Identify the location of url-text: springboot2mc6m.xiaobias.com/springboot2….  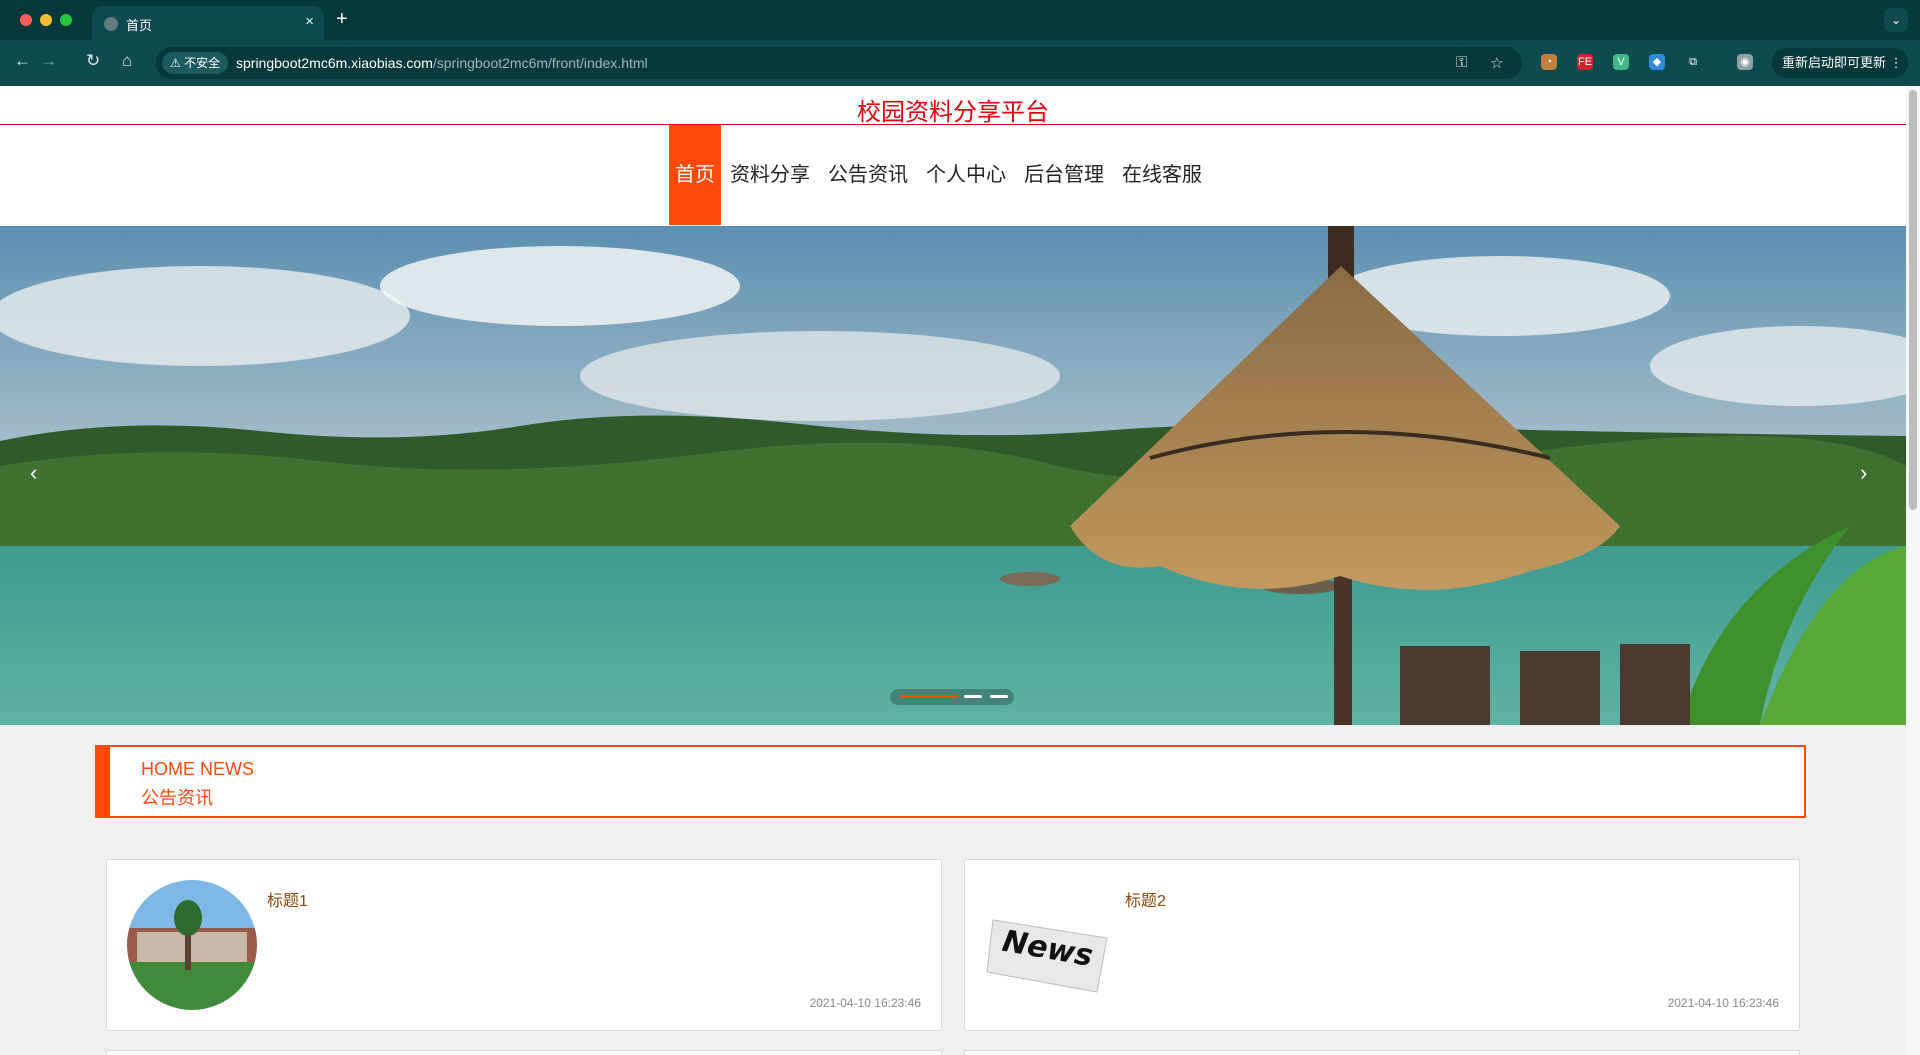
(442, 63).